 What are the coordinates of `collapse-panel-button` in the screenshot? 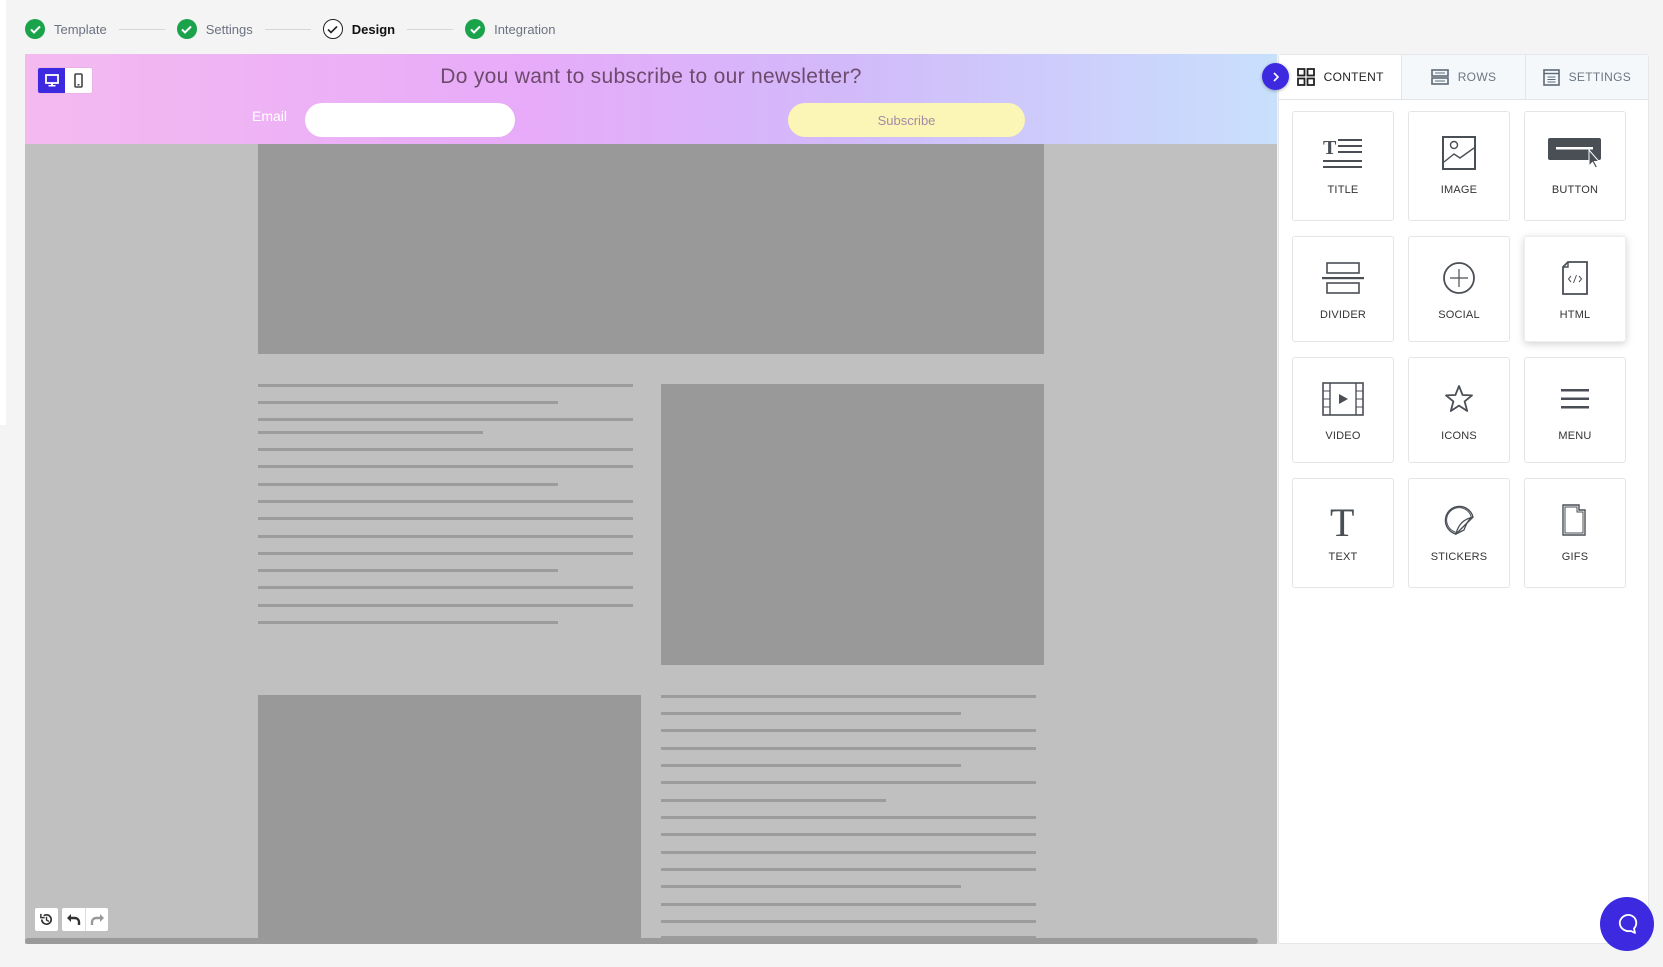 It's located at (1275, 76).